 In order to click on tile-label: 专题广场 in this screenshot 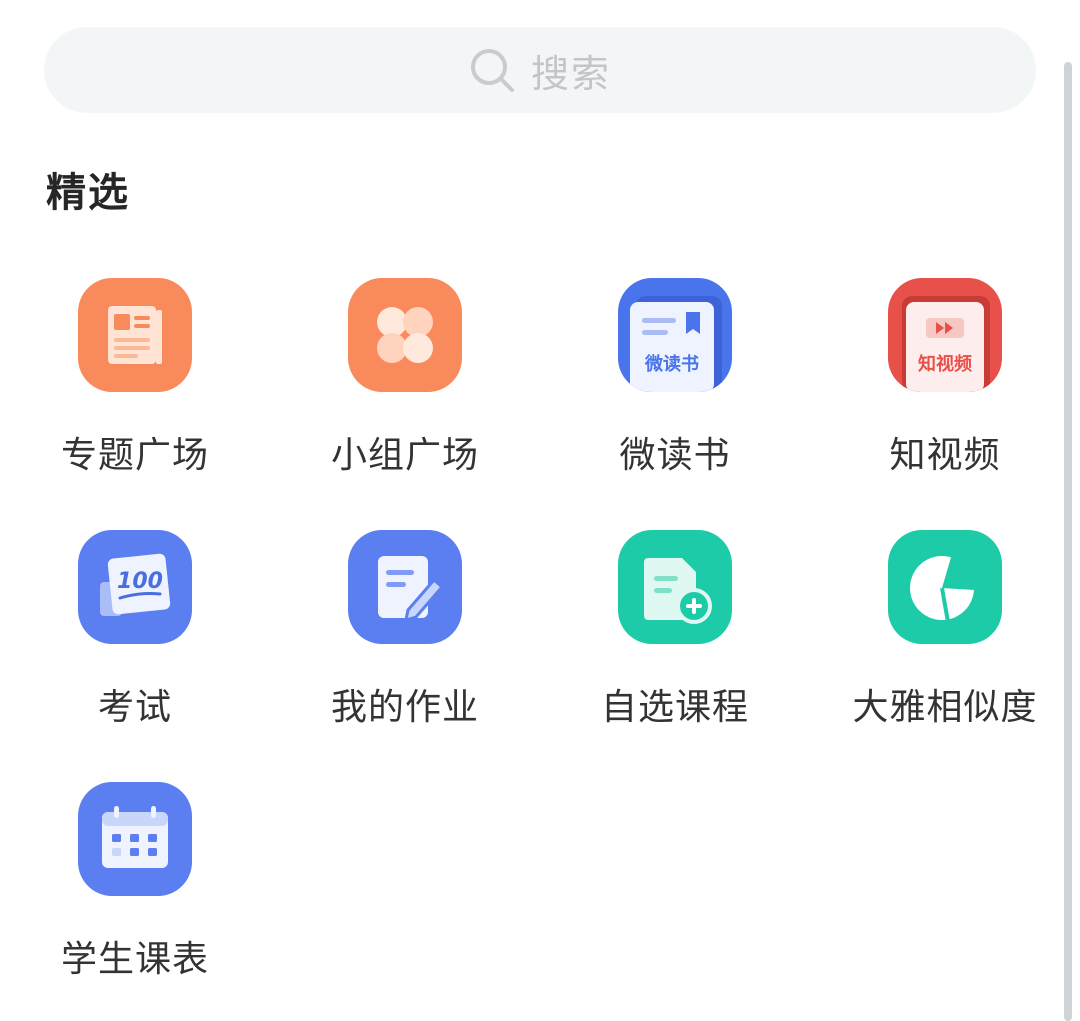, I will do `click(134, 455)`.